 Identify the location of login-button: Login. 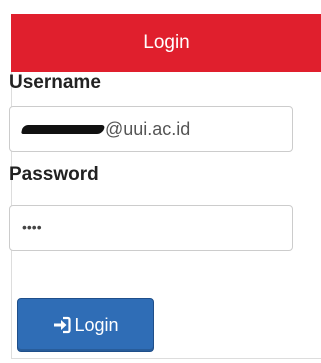
(85, 325).